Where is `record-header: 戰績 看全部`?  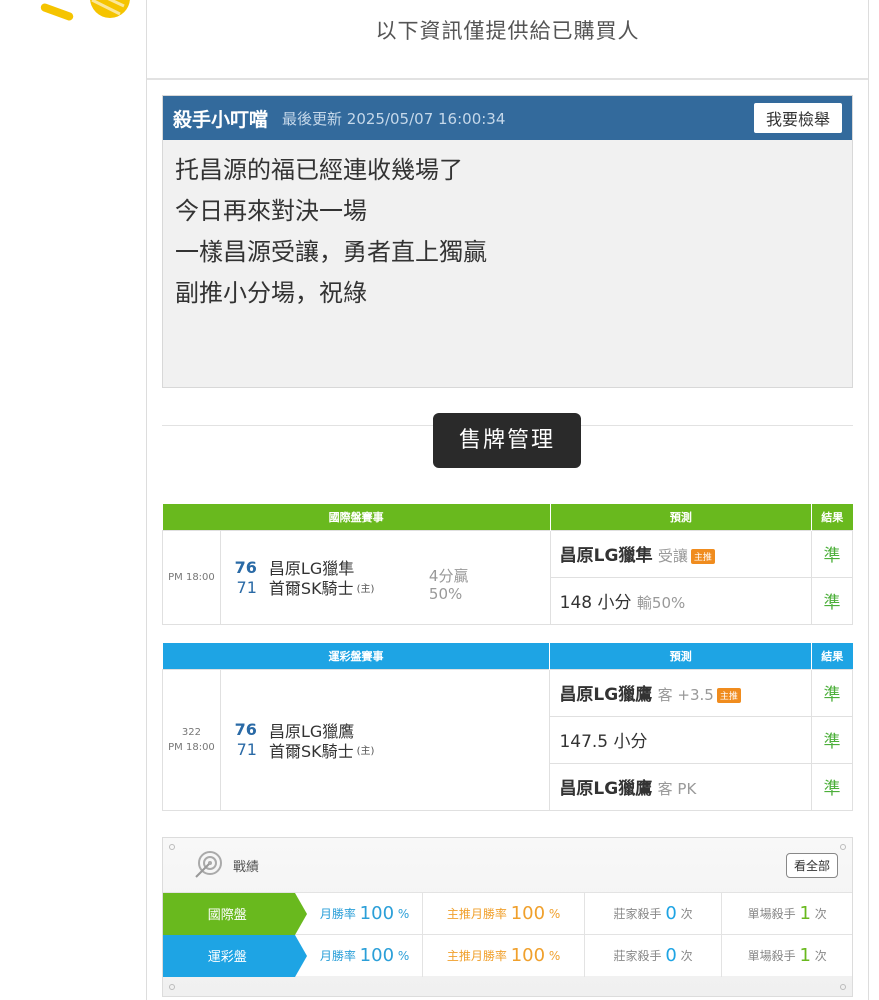
record-header: 戰績 看全部 is located at coordinates (507, 865).